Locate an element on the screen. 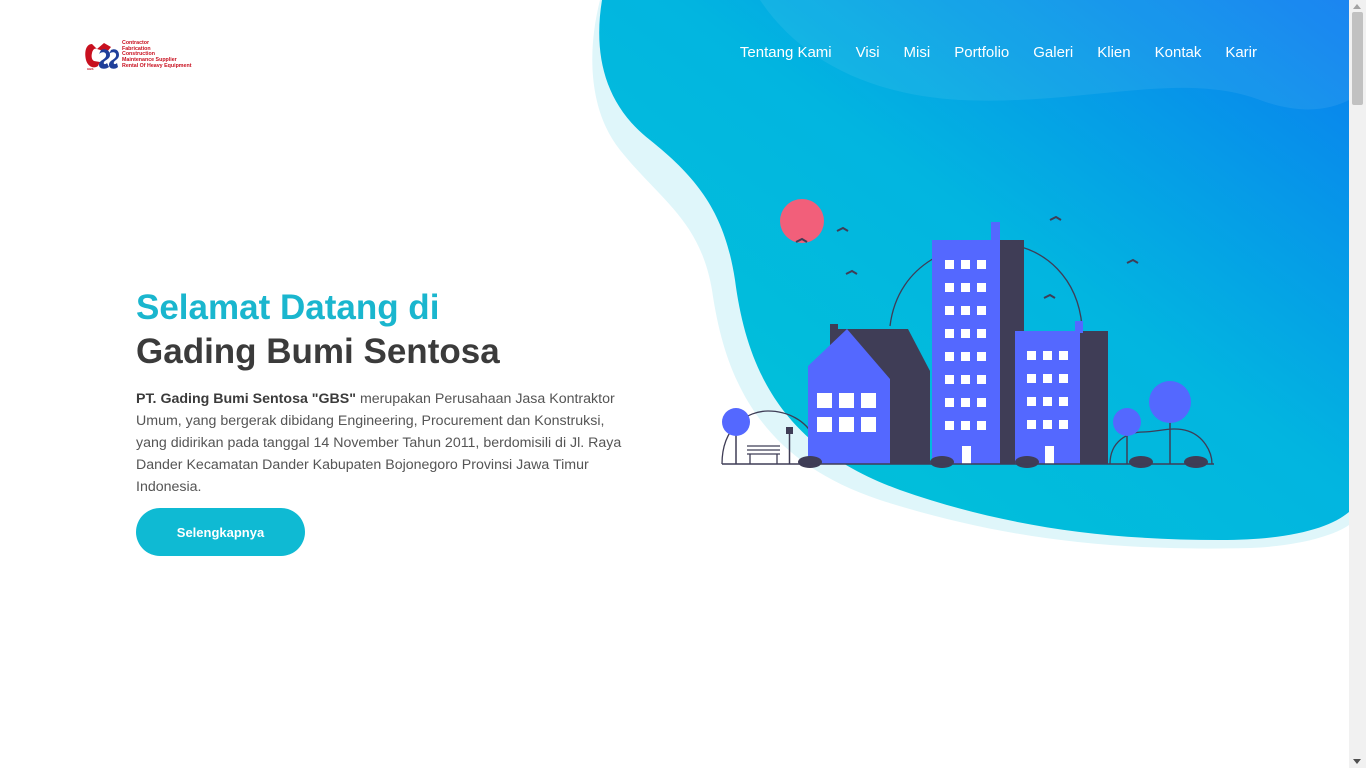 The height and width of the screenshot is (768, 1366). scroll-up-arrow-icon is located at coordinates (1357, 6).